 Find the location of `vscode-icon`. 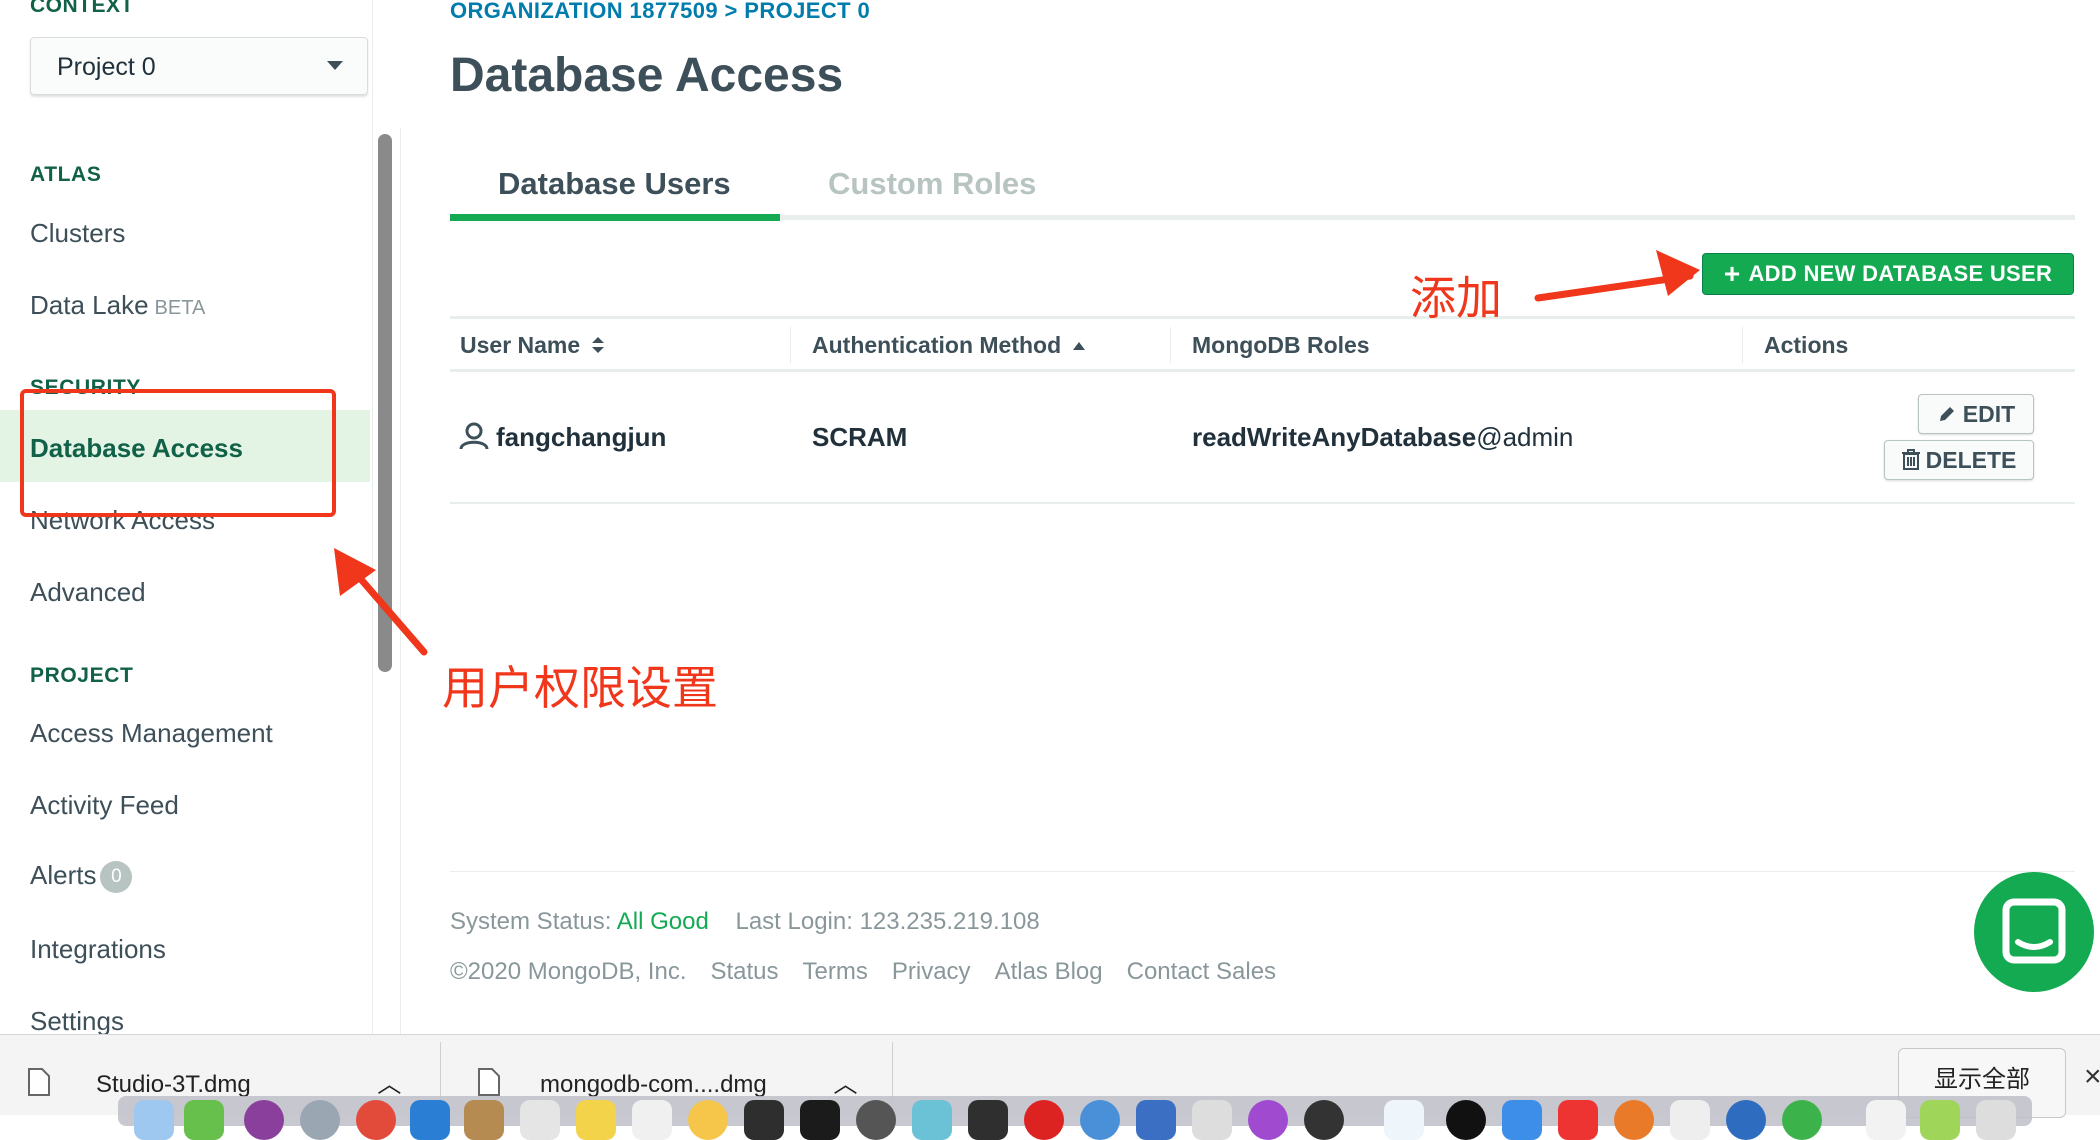

vscode-icon is located at coordinates (430, 1120).